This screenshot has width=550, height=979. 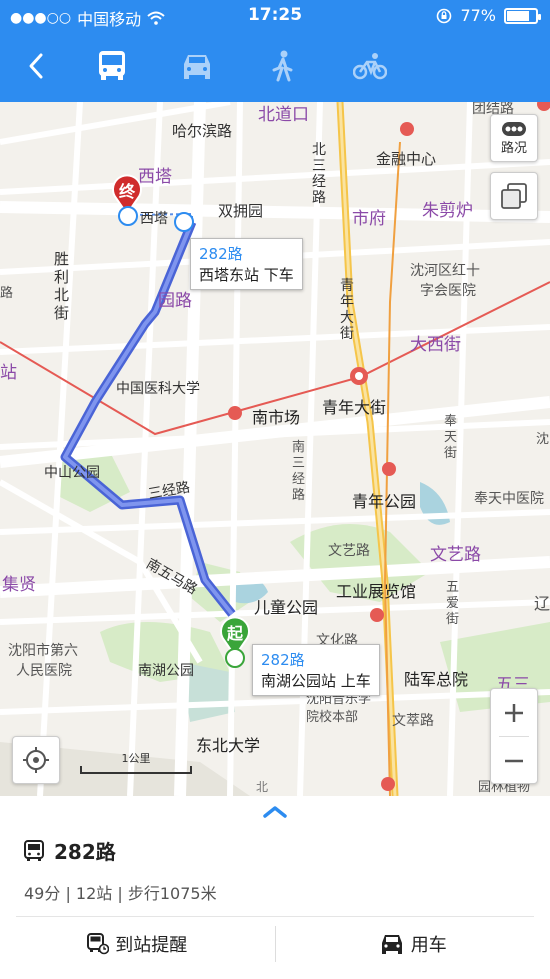 I want to click on zoom-out-button, so click(x=514, y=760).